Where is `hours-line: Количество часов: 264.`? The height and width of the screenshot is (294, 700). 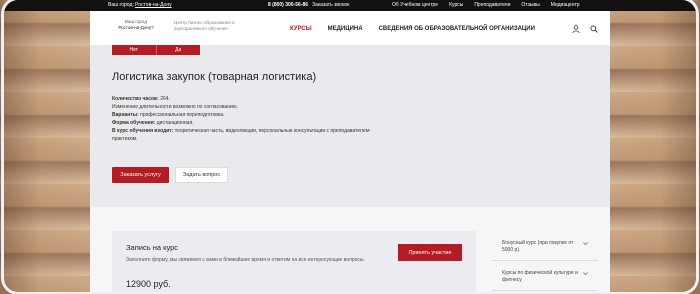
hours-line: Количество часов: 264. is located at coordinates (252, 99).